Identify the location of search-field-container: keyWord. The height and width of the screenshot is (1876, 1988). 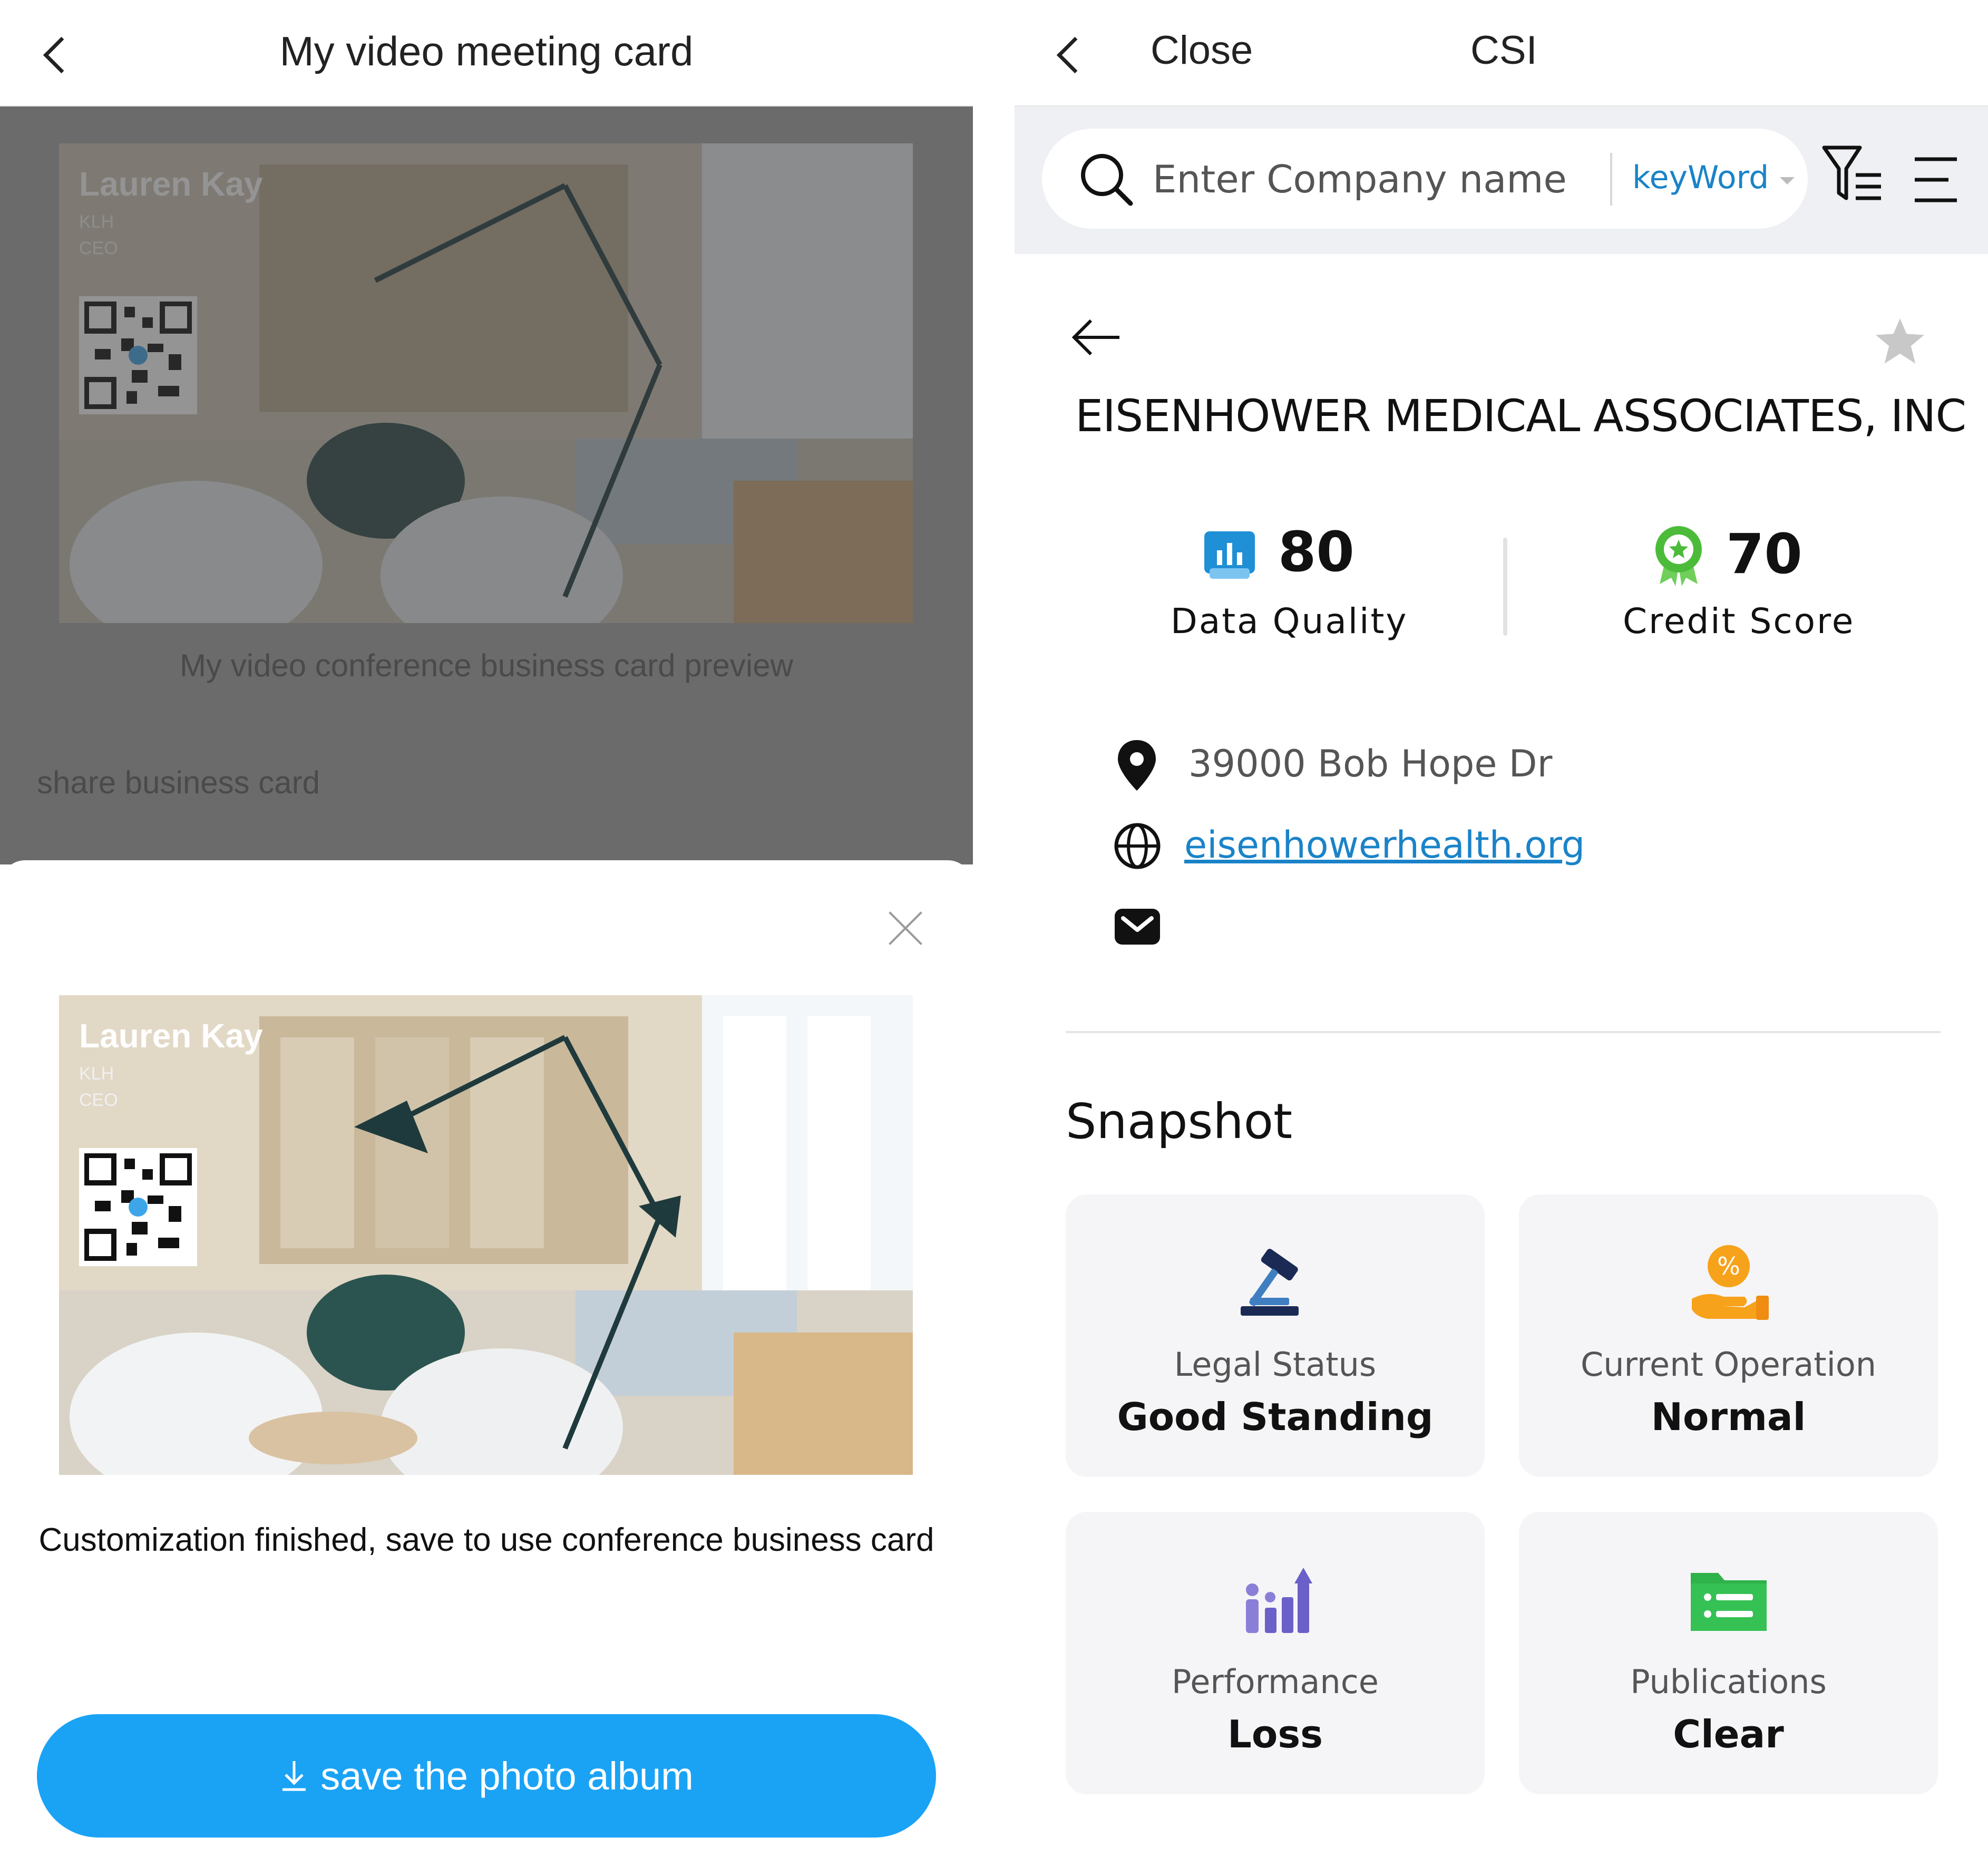
(1425, 179).